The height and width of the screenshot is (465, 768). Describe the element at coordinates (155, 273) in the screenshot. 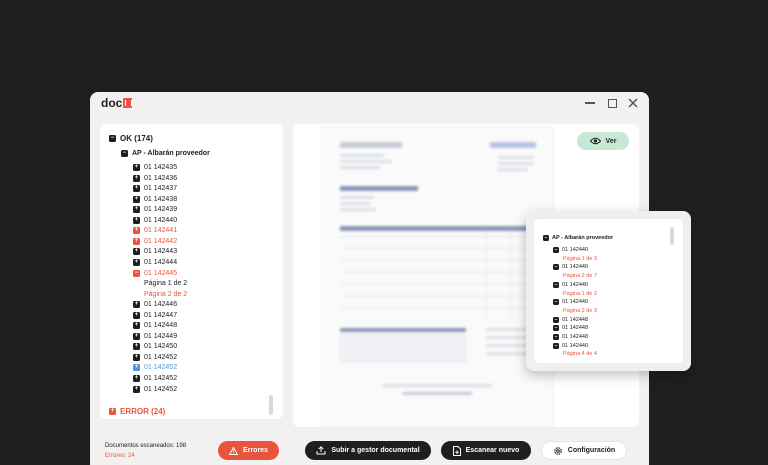

I see `tree-item: −01 142445` at that location.